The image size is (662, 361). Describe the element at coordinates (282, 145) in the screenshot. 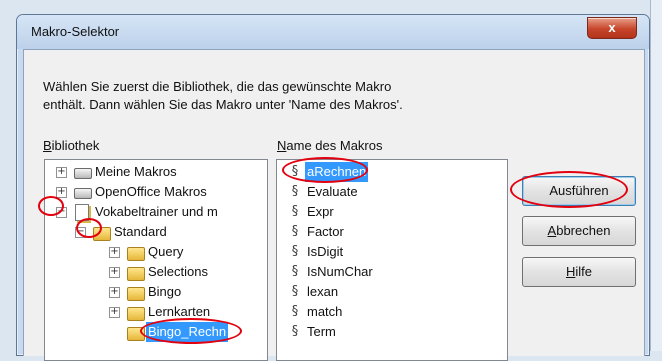

I see `macro-name-label-accesskey: N` at that location.